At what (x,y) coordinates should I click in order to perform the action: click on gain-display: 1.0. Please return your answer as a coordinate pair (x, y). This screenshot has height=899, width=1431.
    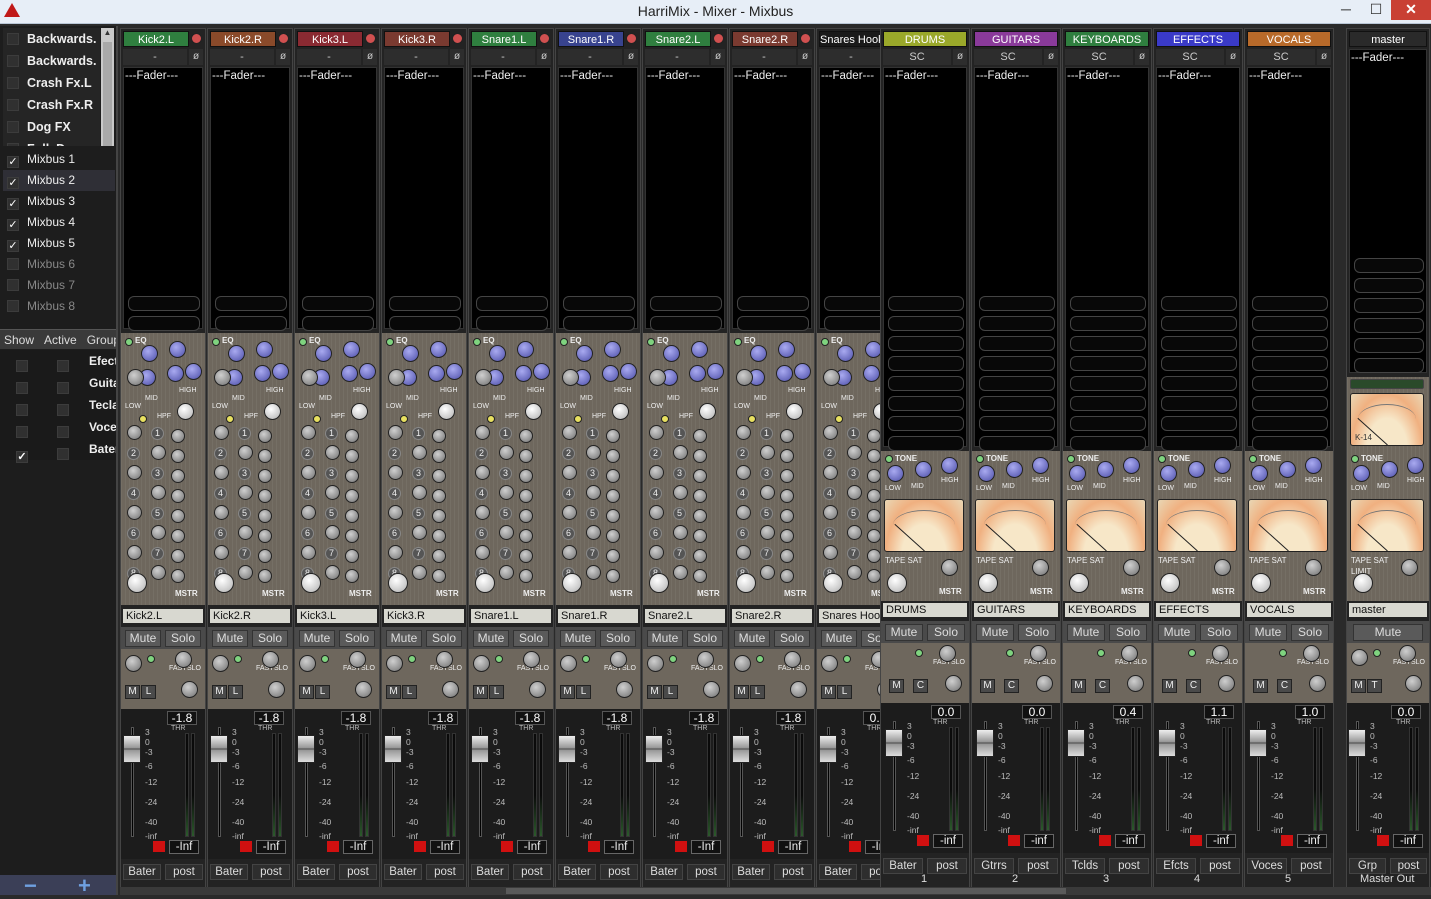
    Looking at the image, I should click on (1310, 712).